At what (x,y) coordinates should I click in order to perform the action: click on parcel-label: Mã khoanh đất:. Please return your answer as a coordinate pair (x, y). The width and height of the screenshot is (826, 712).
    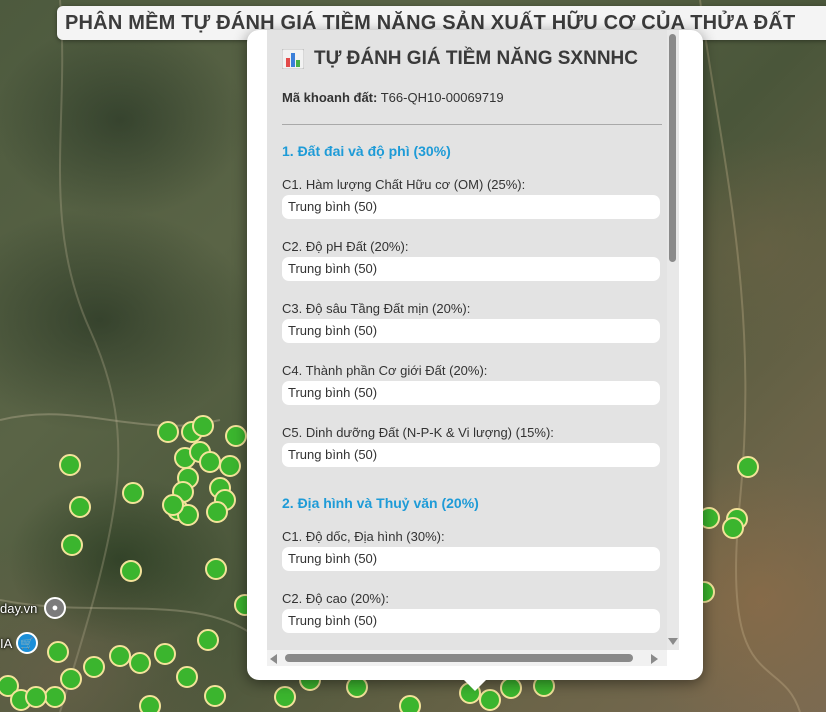
    Looking at the image, I should click on (330, 97).